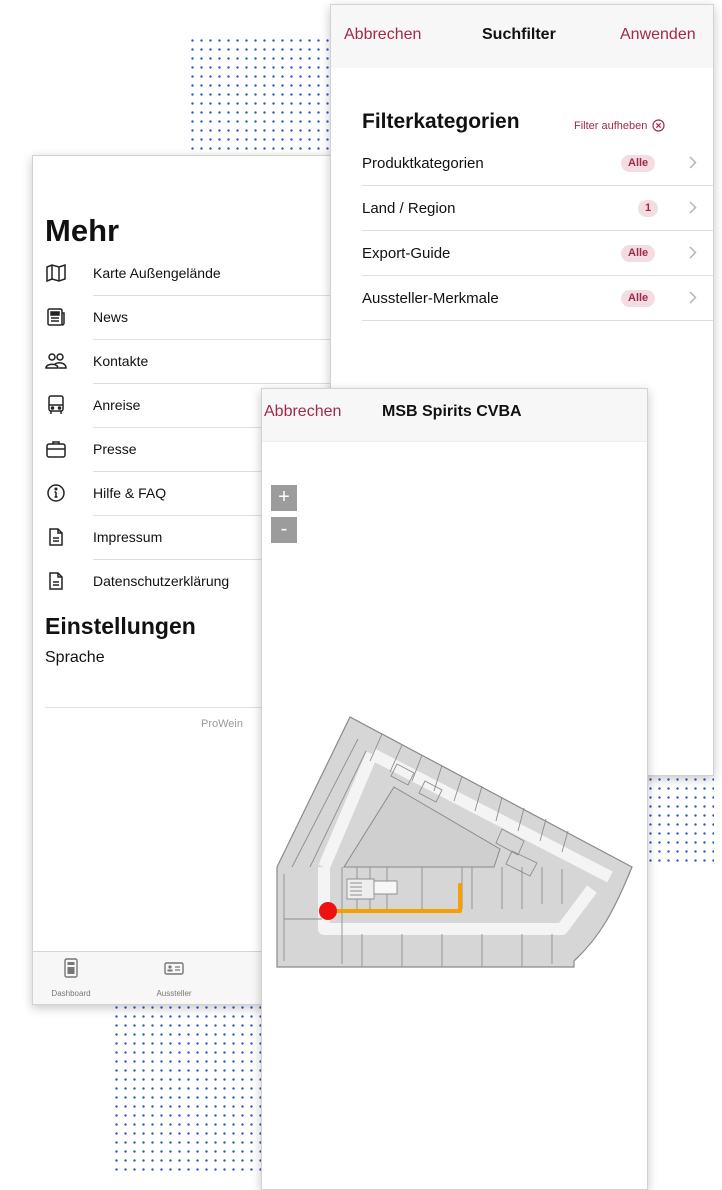  What do you see at coordinates (56, 361) in the screenshot?
I see `contacts-icon` at bounding box center [56, 361].